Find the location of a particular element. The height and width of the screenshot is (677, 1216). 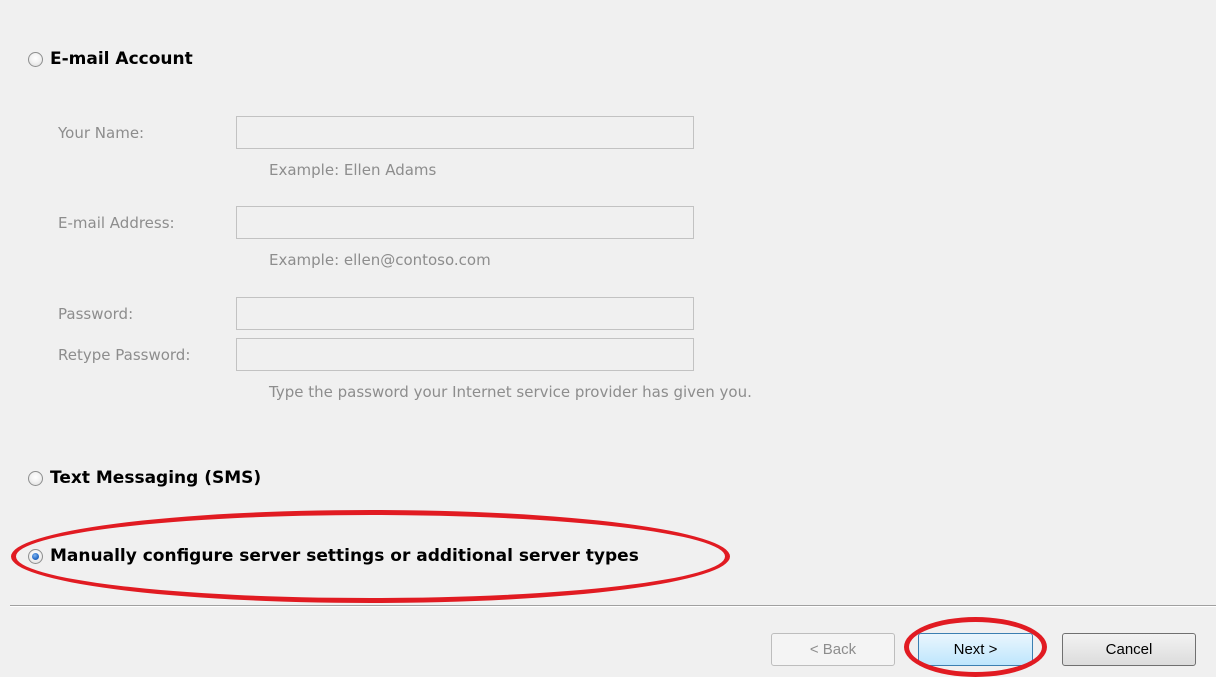

email-address-hint: Example: ellen@contoso.com is located at coordinates (380, 260).